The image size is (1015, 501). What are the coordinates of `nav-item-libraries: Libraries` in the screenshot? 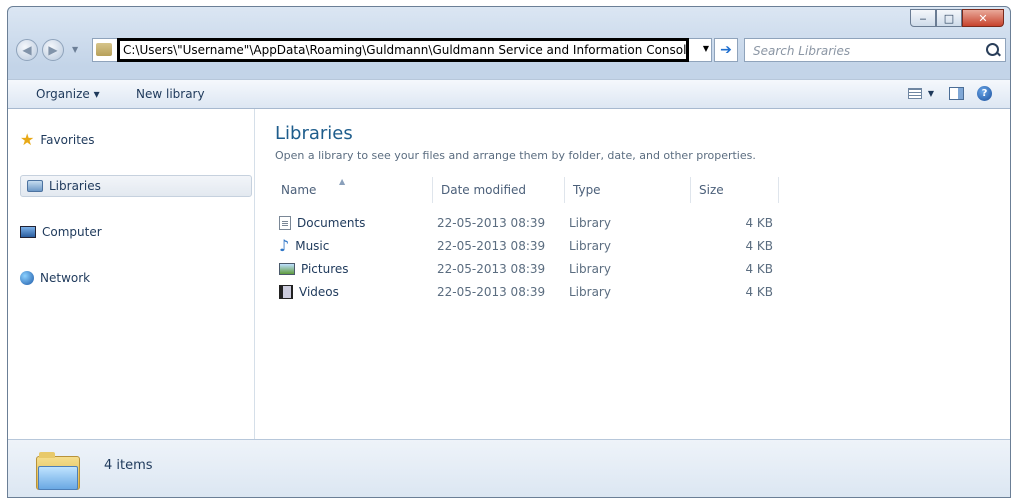 It's located at (136, 186).